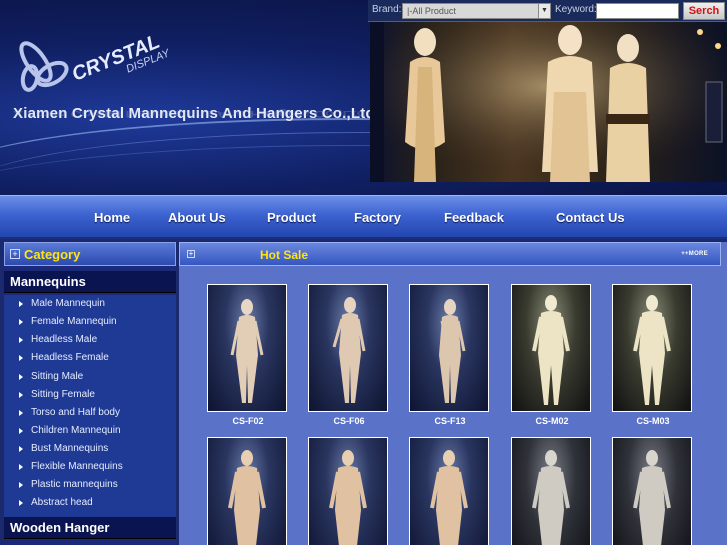 This screenshot has width=727, height=545. Describe the element at coordinates (284, 255) in the screenshot. I see `hot-sale-title: Hot Sale` at that location.